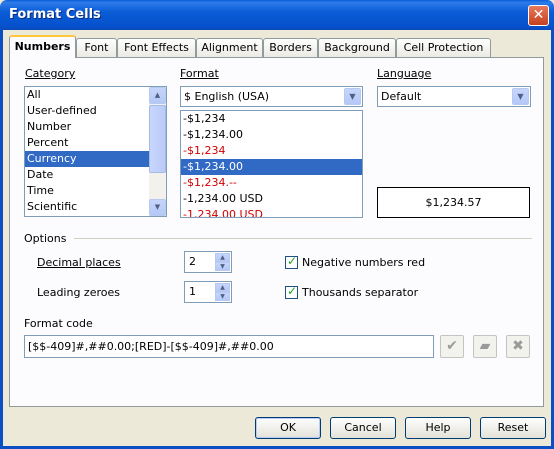 Image resolution: width=554 pixels, height=449 pixels. What do you see at coordinates (364, 262) in the screenshot?
I see `negative-red-label: Negative numbers red` at bounding box center [364, 262].